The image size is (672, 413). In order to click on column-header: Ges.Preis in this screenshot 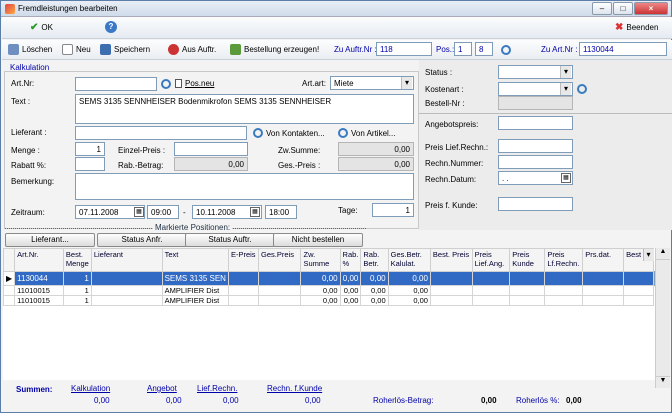, I will do `click(280, 260)`.